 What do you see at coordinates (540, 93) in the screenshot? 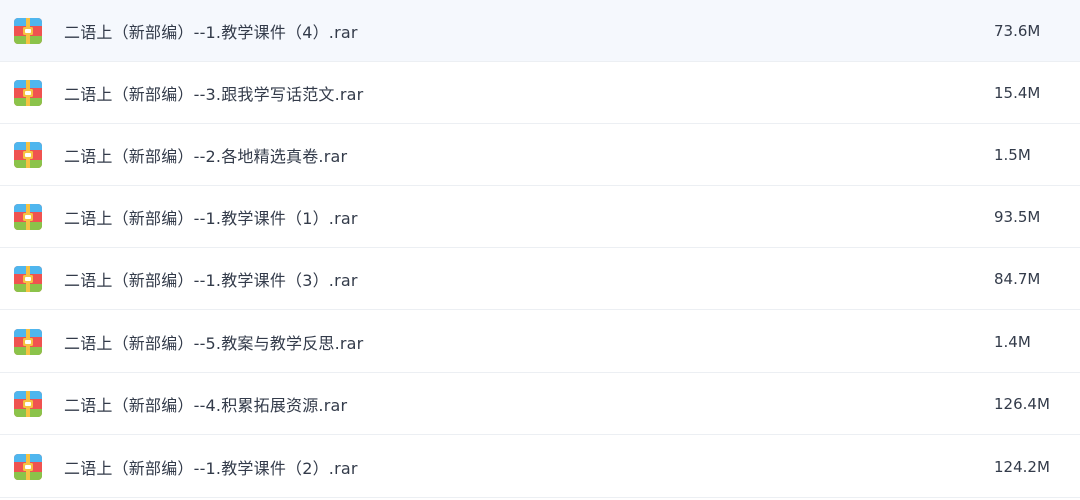
I see `file-row: 二语上（新部编）--3.跟我学写话范文.rar 15.4M` at bounding box center [540, 93].